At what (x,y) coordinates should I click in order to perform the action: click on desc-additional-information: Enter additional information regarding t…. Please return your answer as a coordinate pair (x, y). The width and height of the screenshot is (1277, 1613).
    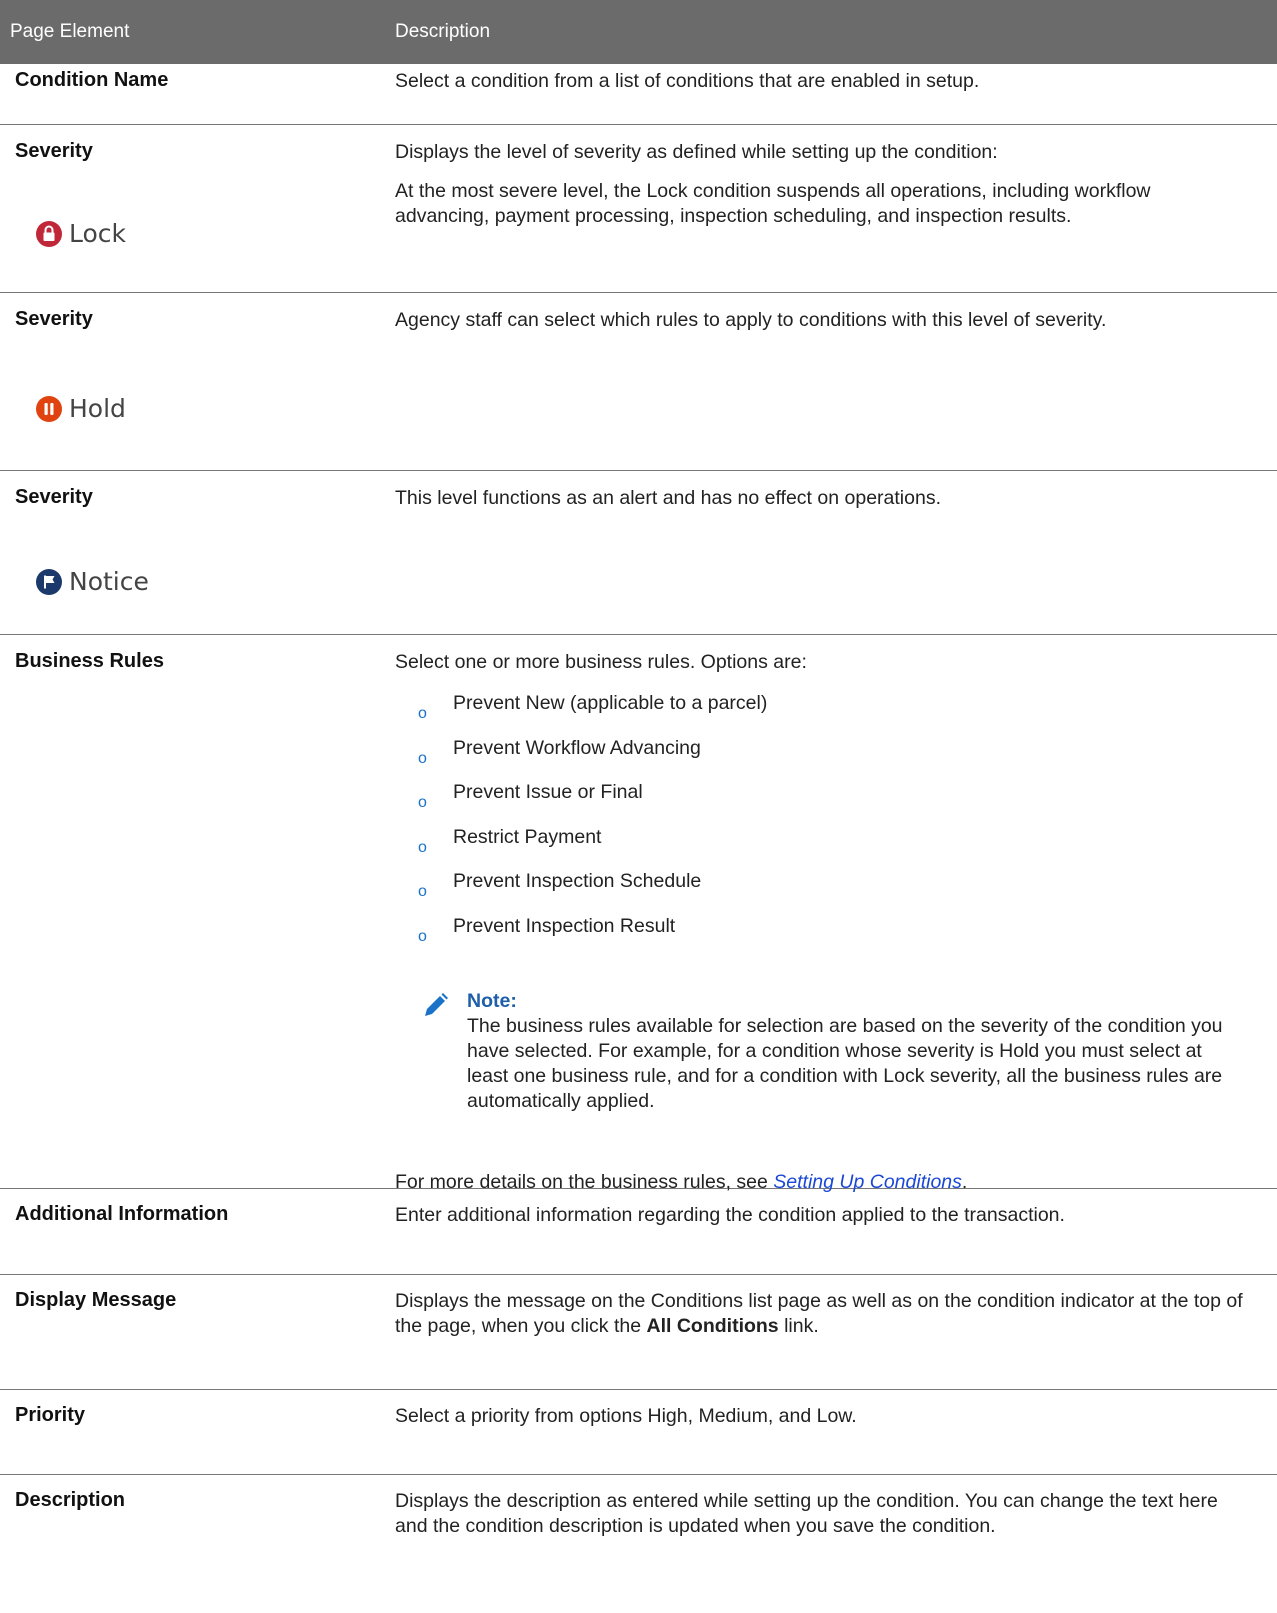
    Looking at the image, I should click on (730, 1215).